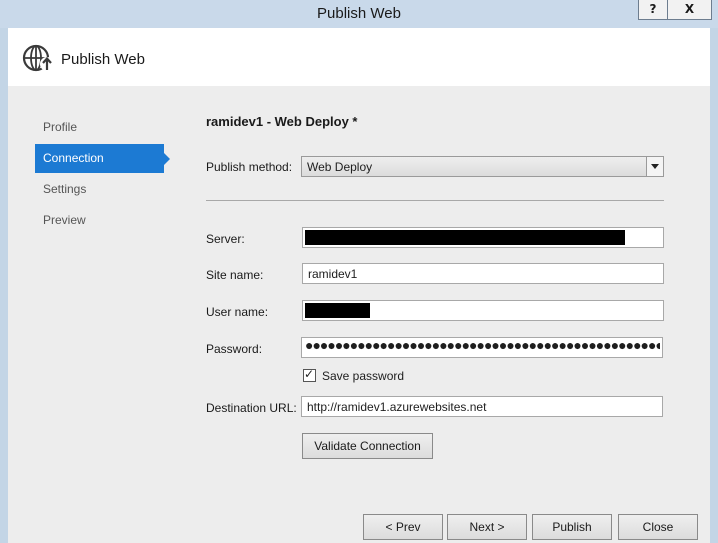 This screenshot has height=543, width=718. Describe the element at coordinates (105, 127) in the screenshot. I see `nav-item-profile: Profile` at that location.